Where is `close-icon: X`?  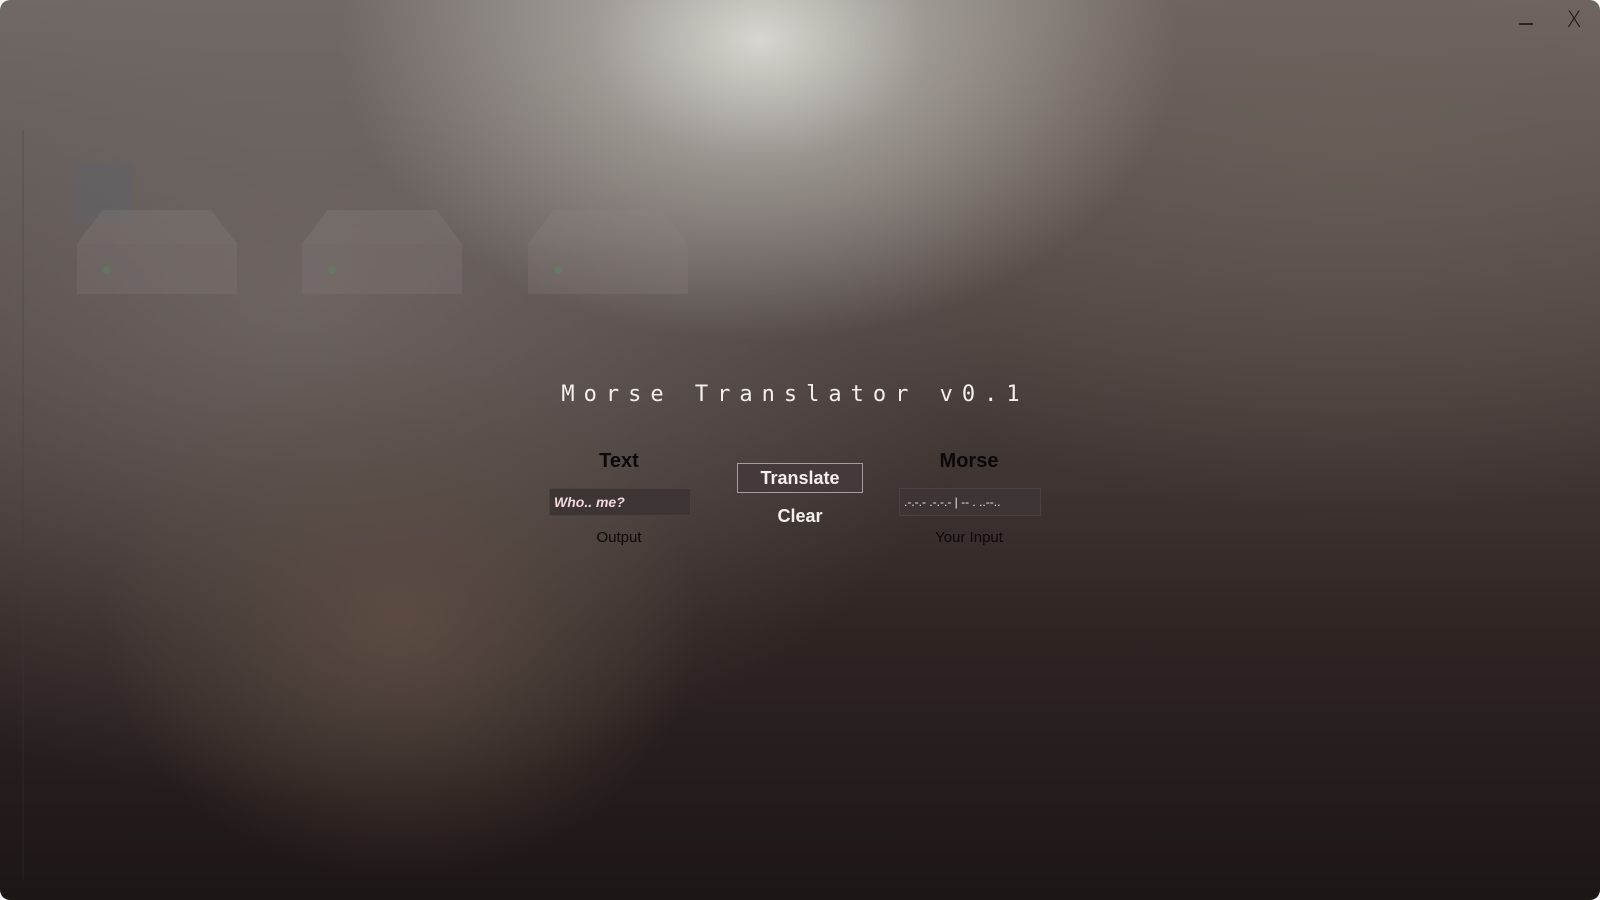
close-icon: X is located at coordinates (1574, 20).